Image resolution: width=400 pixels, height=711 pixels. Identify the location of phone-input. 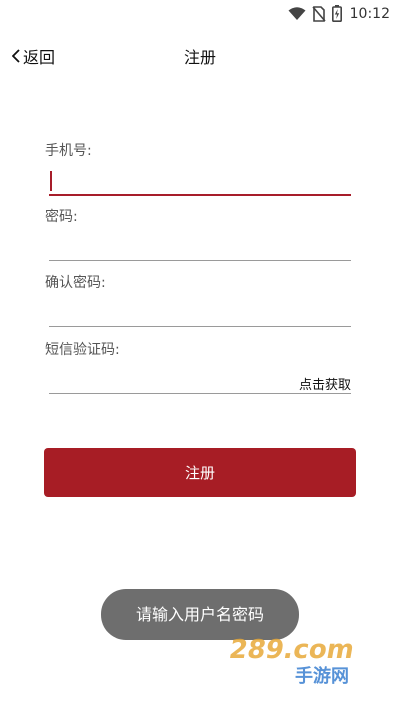
(200, 181).